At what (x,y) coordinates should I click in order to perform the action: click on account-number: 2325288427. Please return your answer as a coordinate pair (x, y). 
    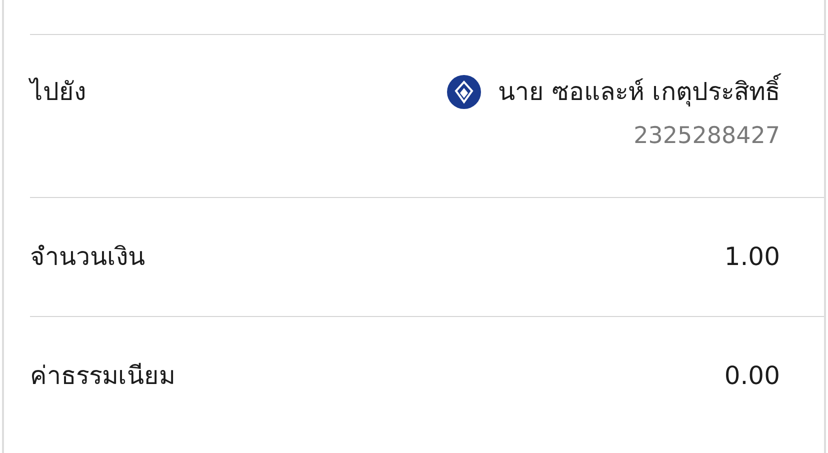
    Looking at the image, I should click on (707, 136).